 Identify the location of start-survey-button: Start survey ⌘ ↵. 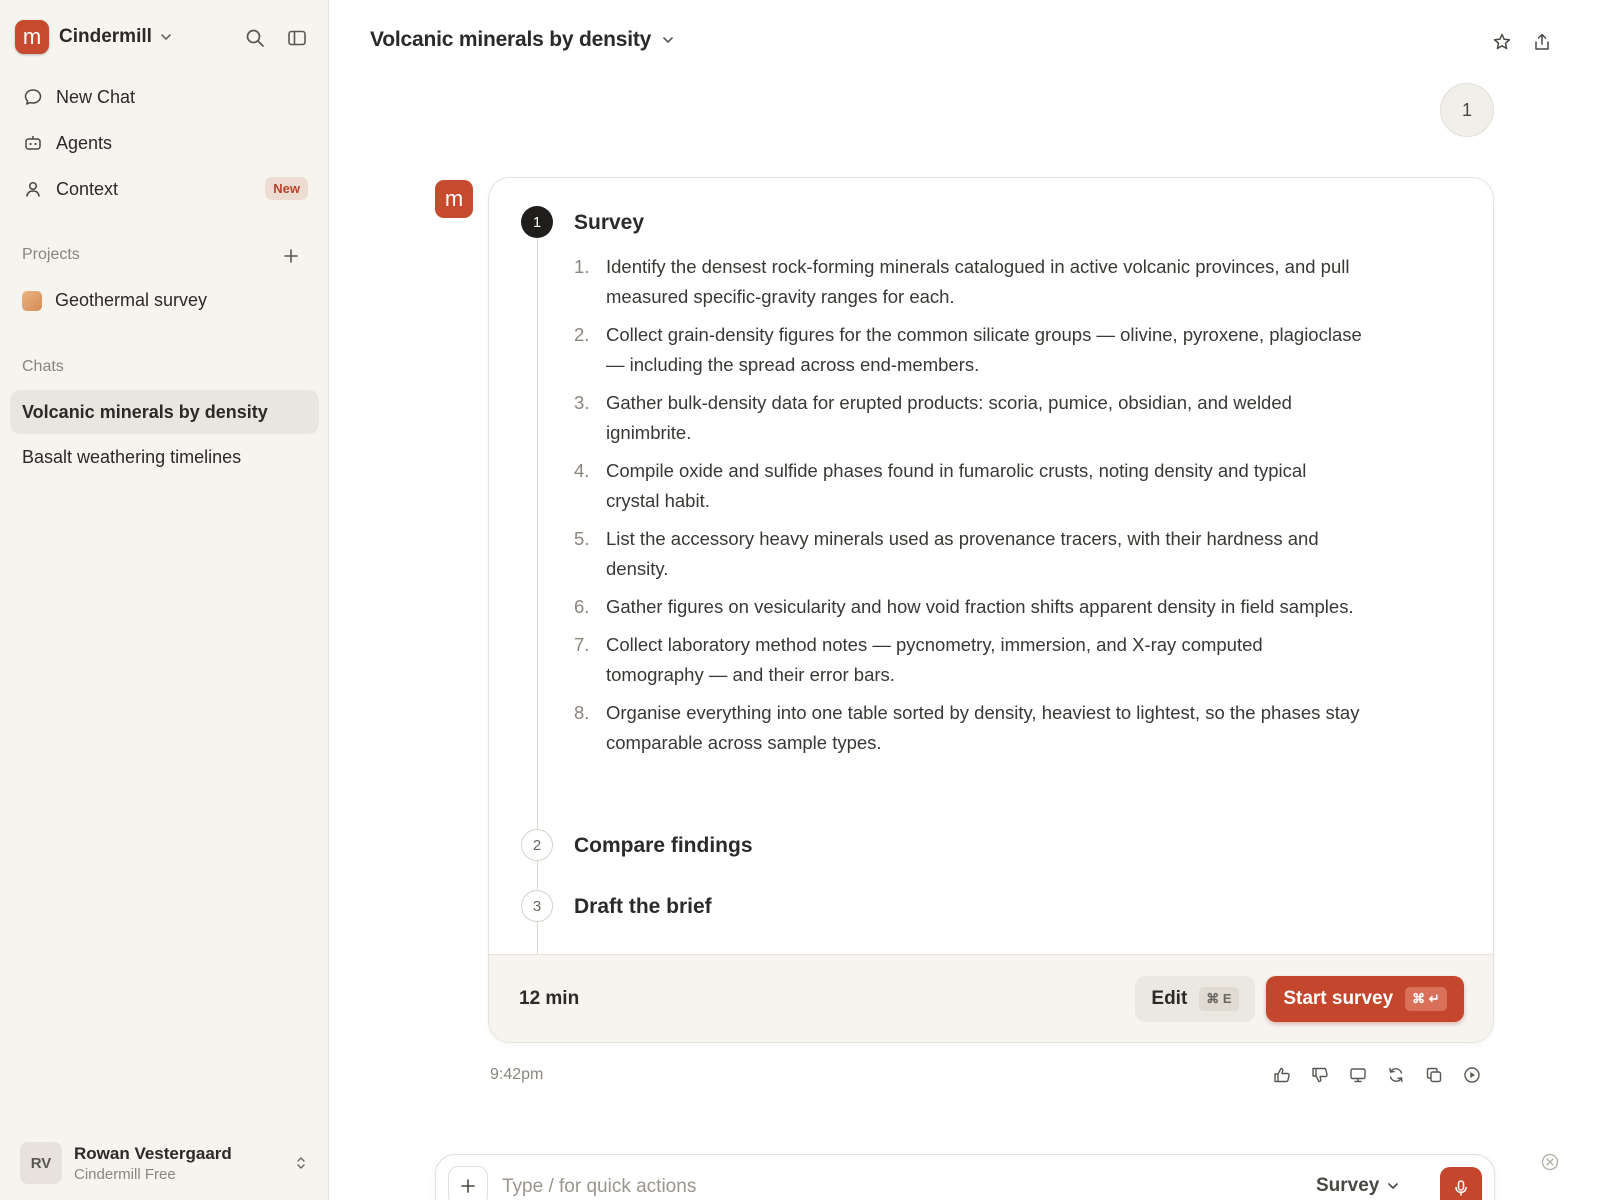
(1365, 999).